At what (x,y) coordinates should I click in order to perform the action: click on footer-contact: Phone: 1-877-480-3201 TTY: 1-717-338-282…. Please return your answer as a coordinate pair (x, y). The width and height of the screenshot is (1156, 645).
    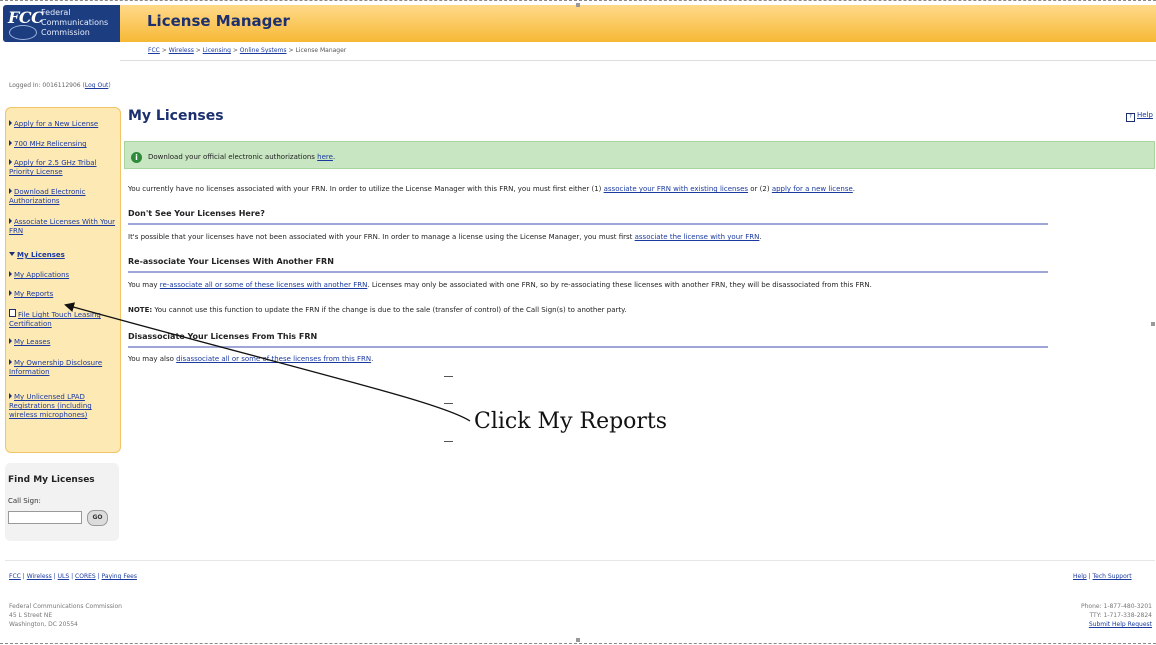
    Looking at the image, I should click on (1116, 615).